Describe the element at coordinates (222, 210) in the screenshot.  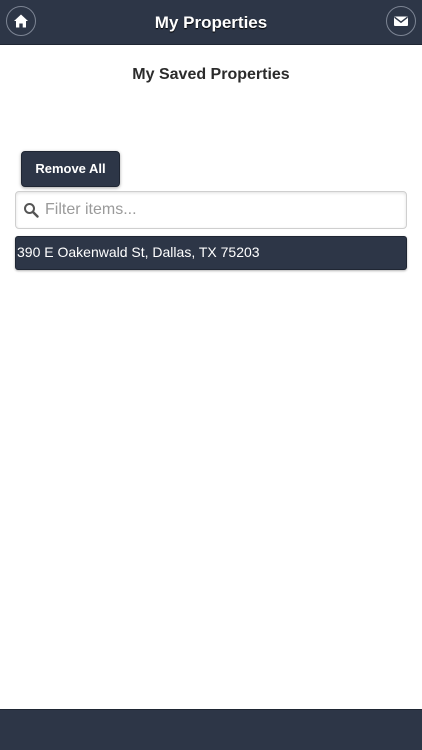
I see `filter-input` at that location.